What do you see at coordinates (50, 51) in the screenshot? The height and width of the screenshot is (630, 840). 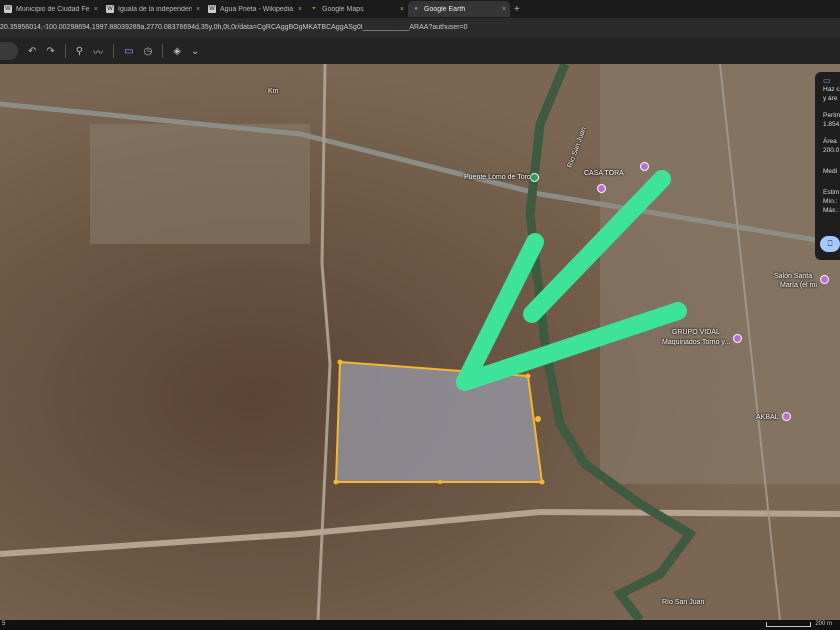 I see `redo-icon: ↷` at bounding box center [50, 51].